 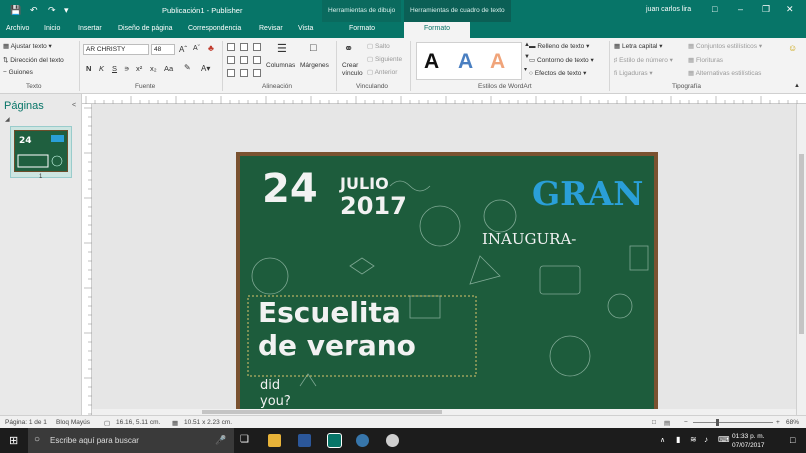 What do you see at coordinates (384, 59) in the screenshot?
I see `next-button: ▢ Siguiente` at bounding box center [384, 59].